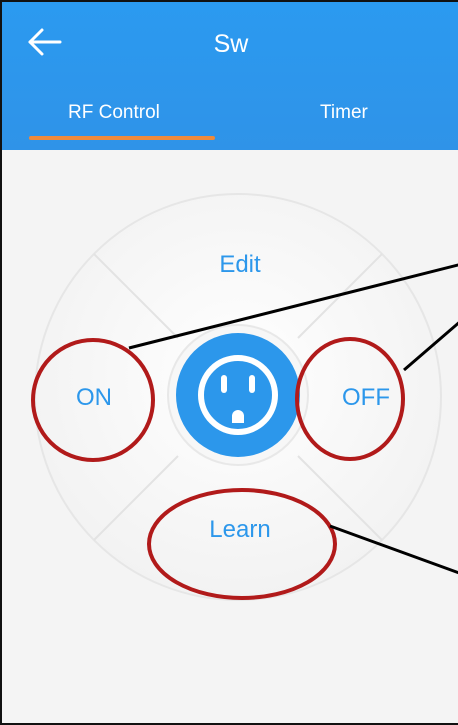 This screenshot has width=458, height=725. I want to click on power-outlet-icon, so click(238, 395).